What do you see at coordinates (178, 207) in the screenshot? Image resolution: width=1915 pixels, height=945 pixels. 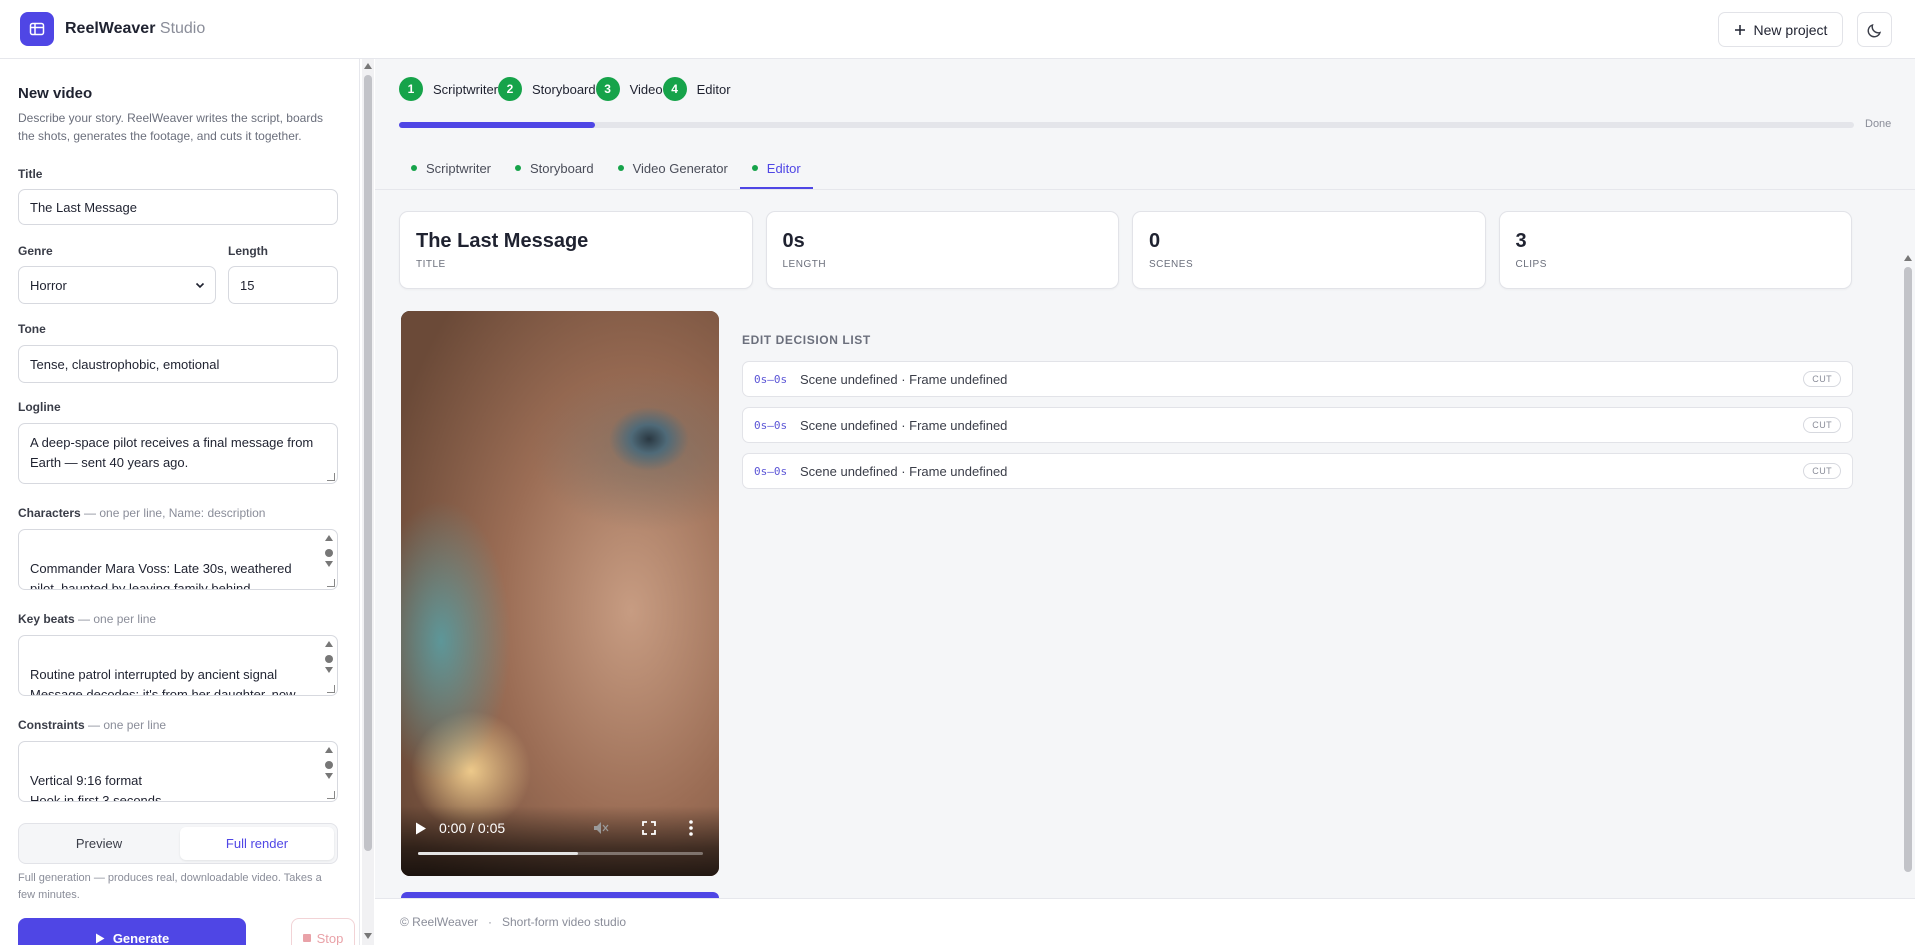 I see `title-input: The Last Message` at bounding box center [178, 207].